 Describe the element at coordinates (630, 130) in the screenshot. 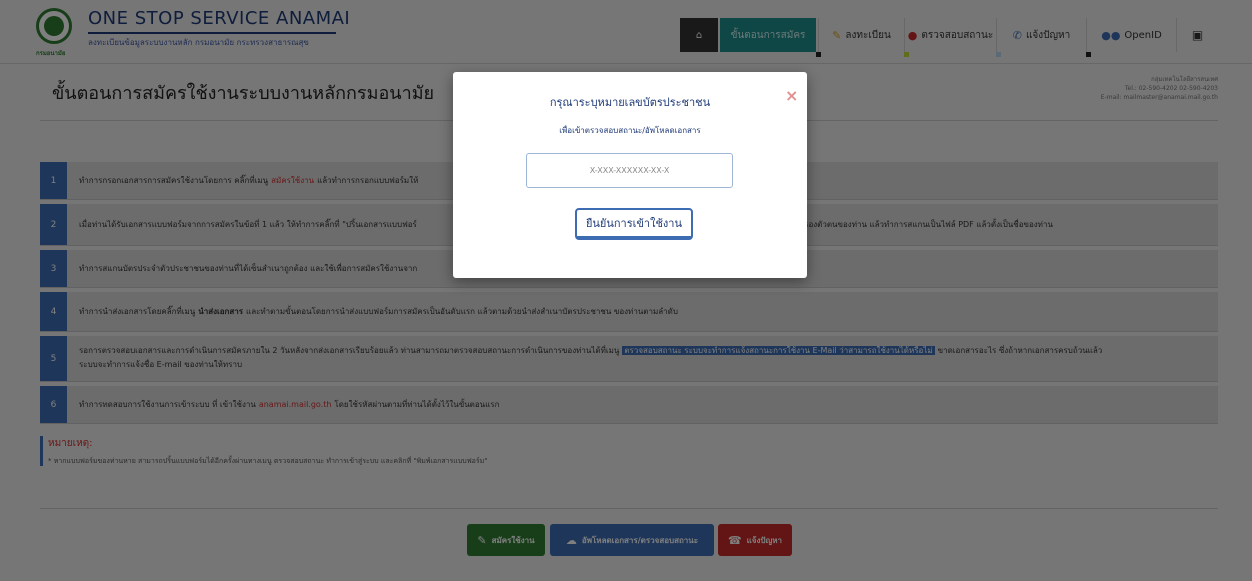

I see `modal-subtitle: เพื่อเข้าตรวจสอบสถานะ/อัพโหลดเอกสาร` at that location.